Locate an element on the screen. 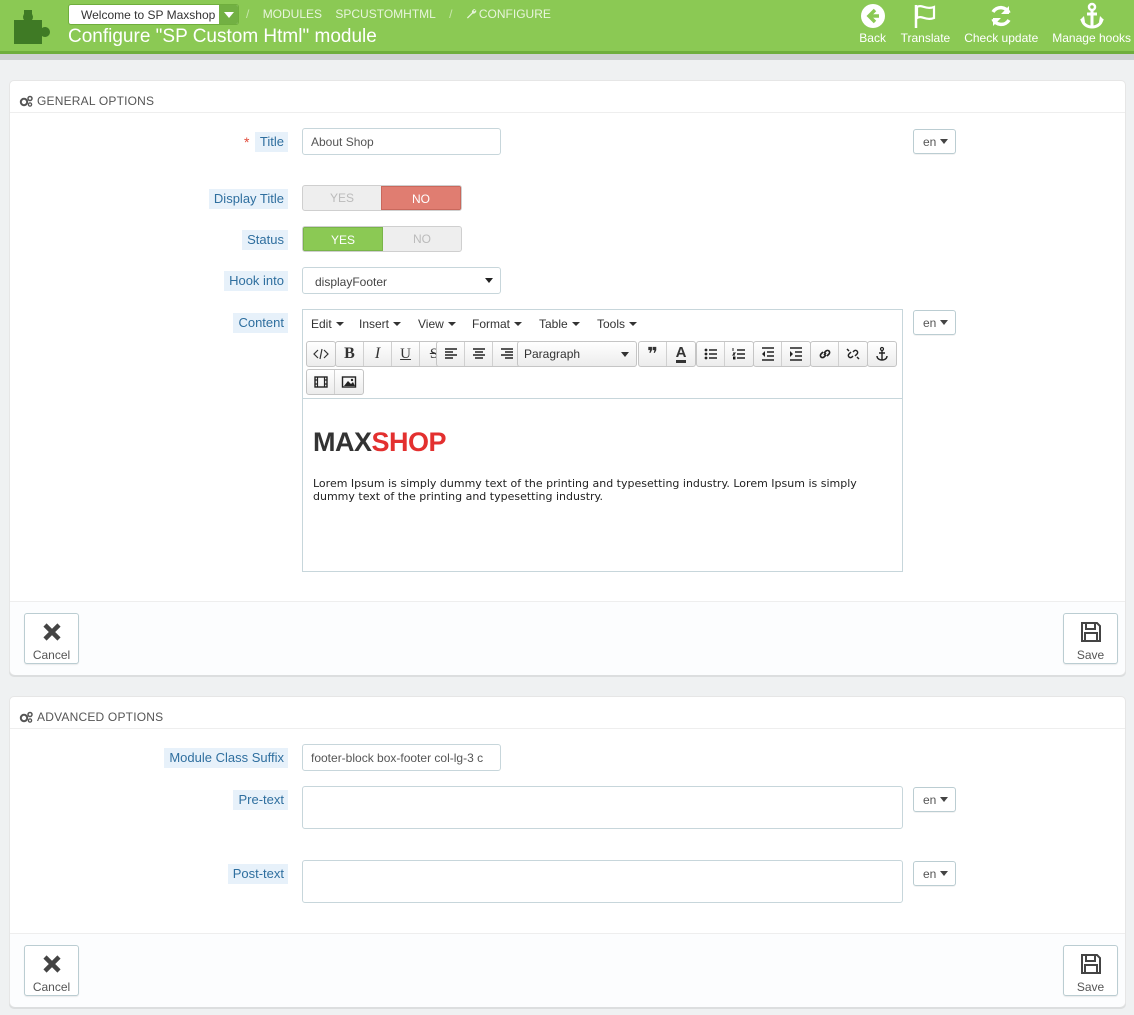  menu-tools: Tools is located at coordinates (617, 324).